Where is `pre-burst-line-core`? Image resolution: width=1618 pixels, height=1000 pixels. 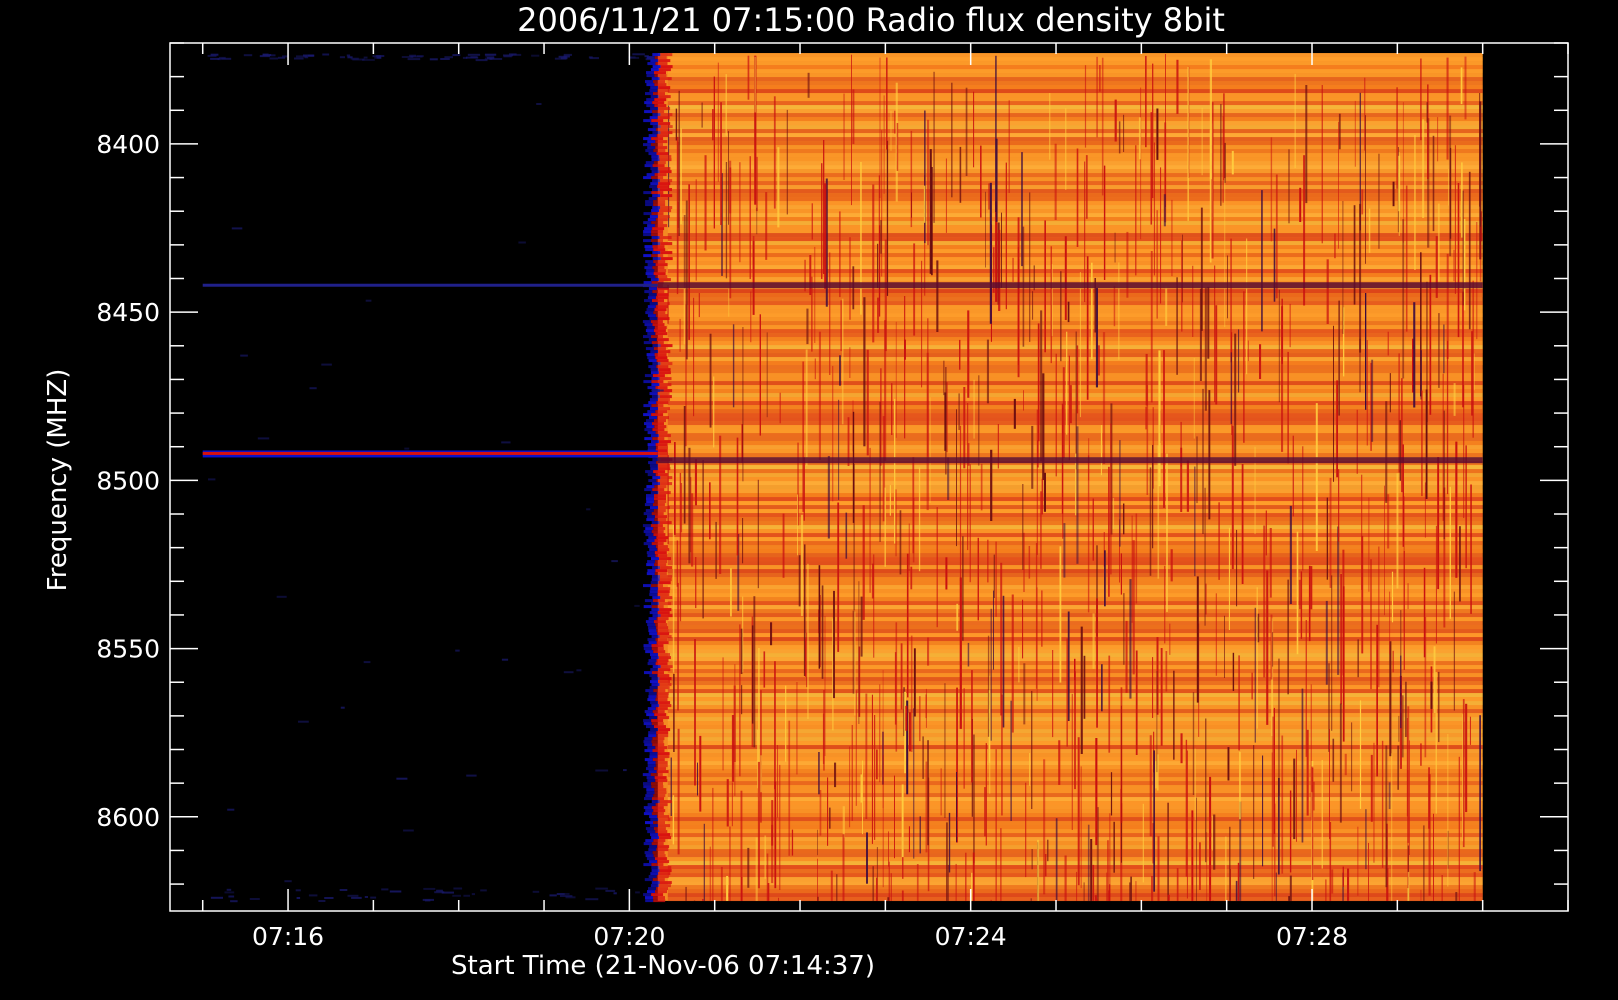
pre-burst-line-core is located at coordinates (430, 453).